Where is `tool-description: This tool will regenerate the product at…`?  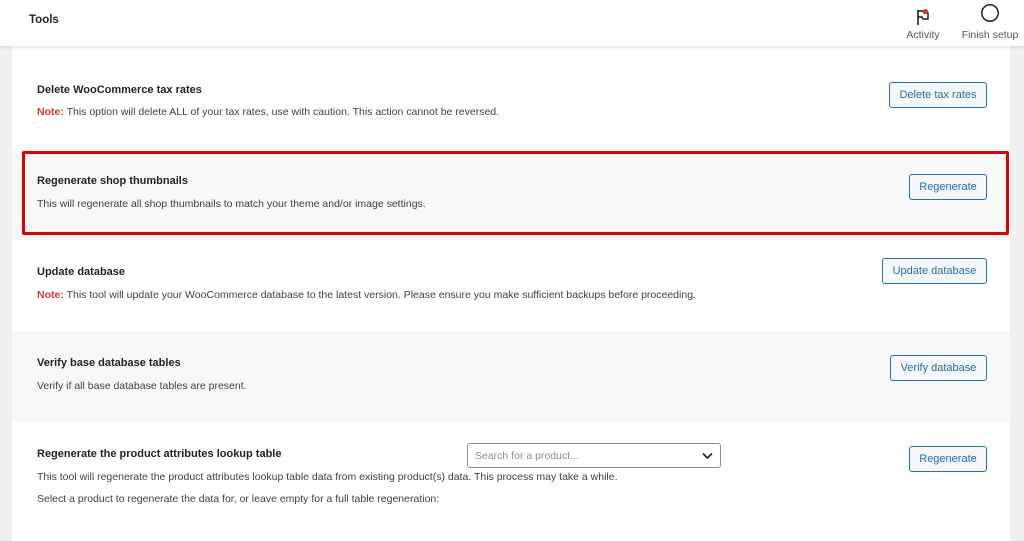
tool-description: This tool will regenerate the product at… is located at coordinates (327, 477).